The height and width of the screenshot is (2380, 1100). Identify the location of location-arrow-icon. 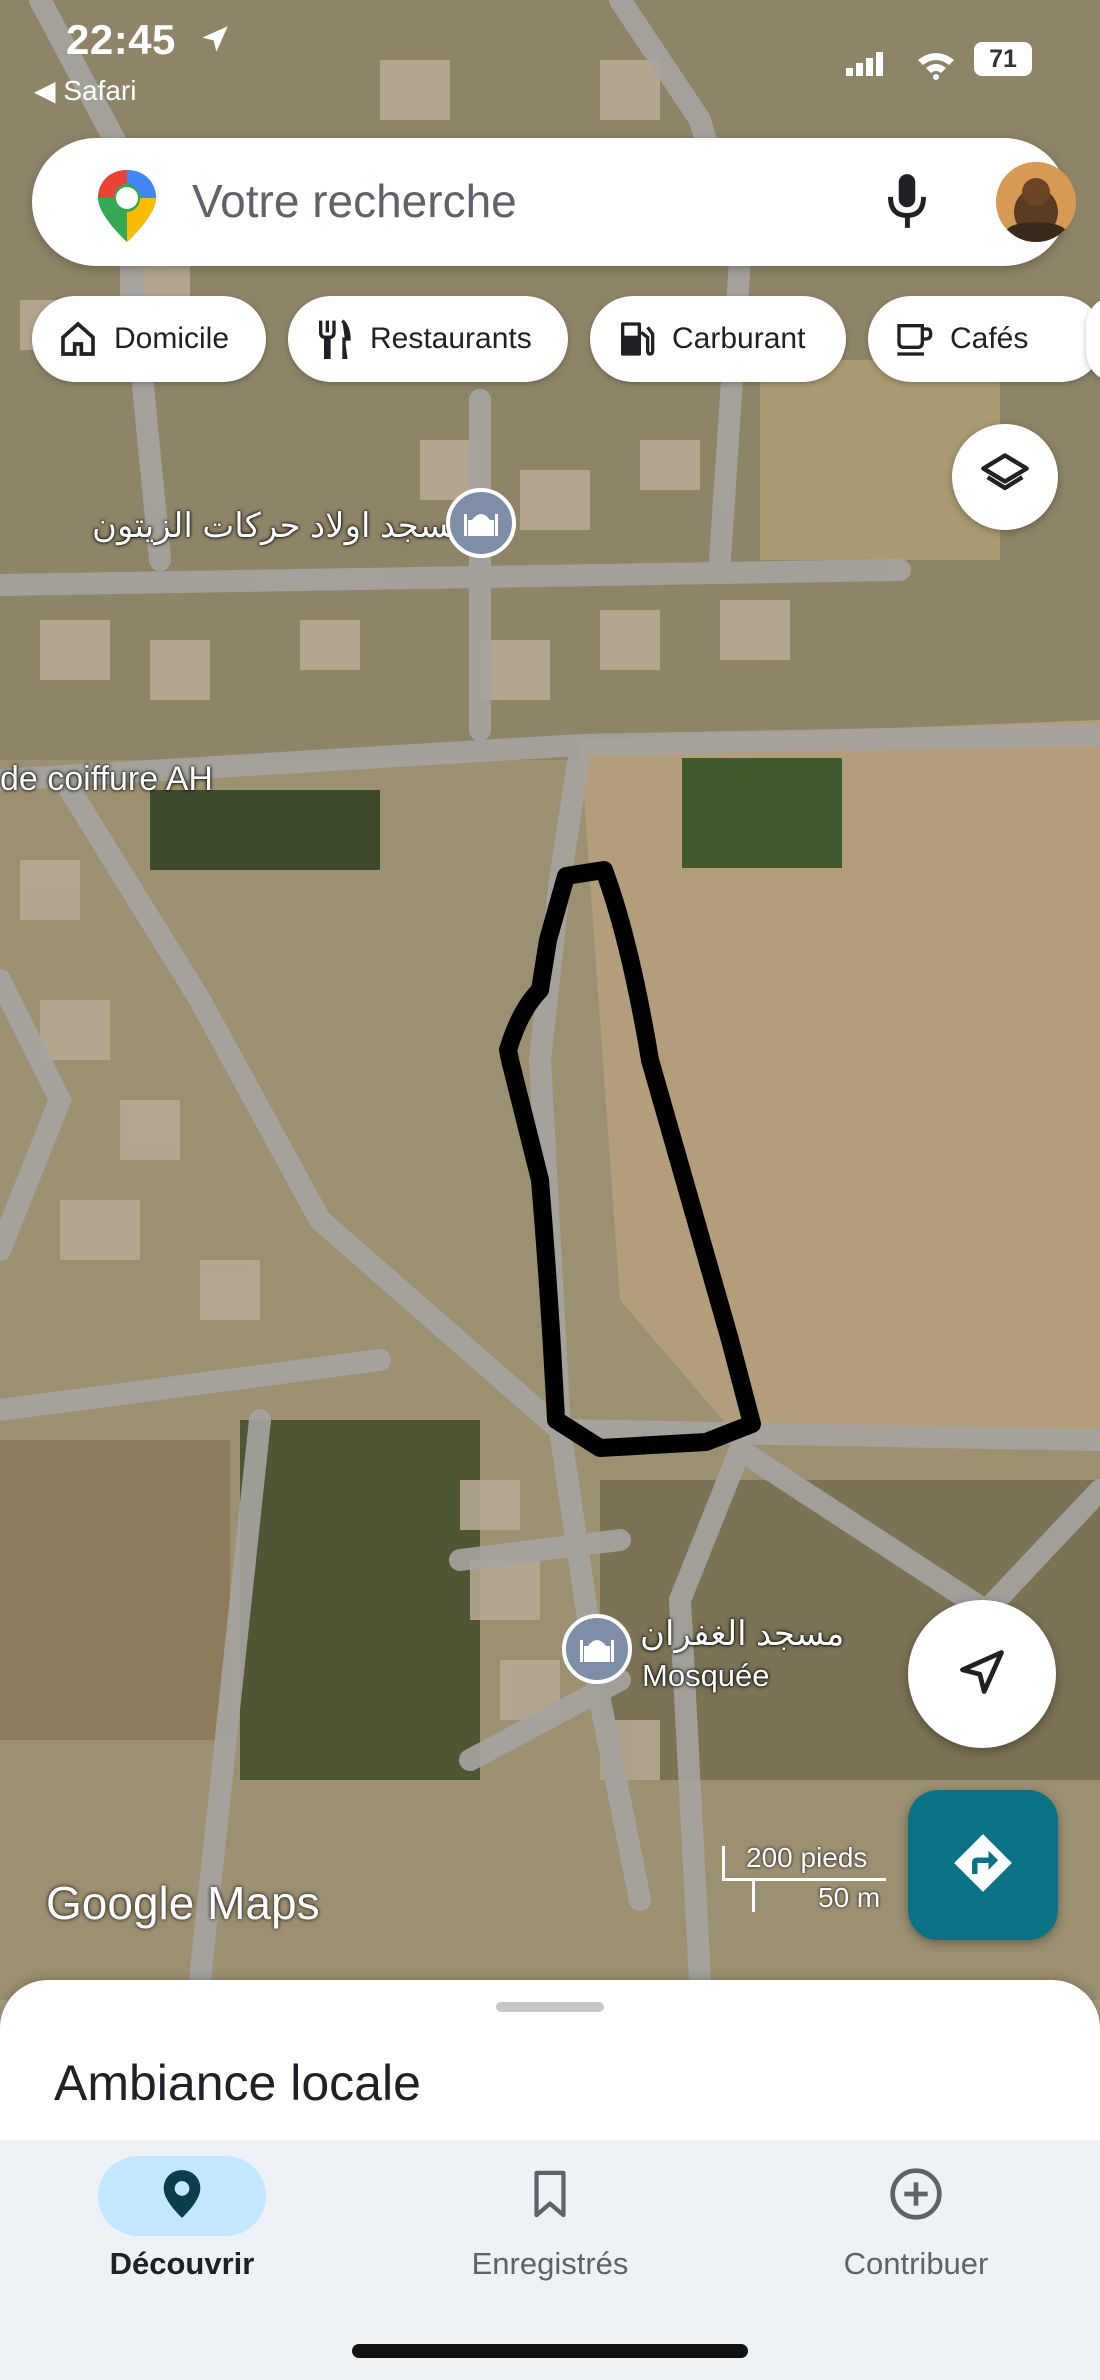
(215, 41).